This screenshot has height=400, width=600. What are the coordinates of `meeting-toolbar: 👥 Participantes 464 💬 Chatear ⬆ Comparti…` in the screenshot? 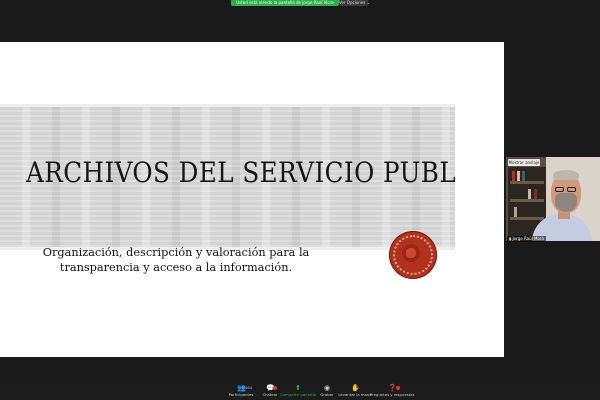 It's located at (300, 392).